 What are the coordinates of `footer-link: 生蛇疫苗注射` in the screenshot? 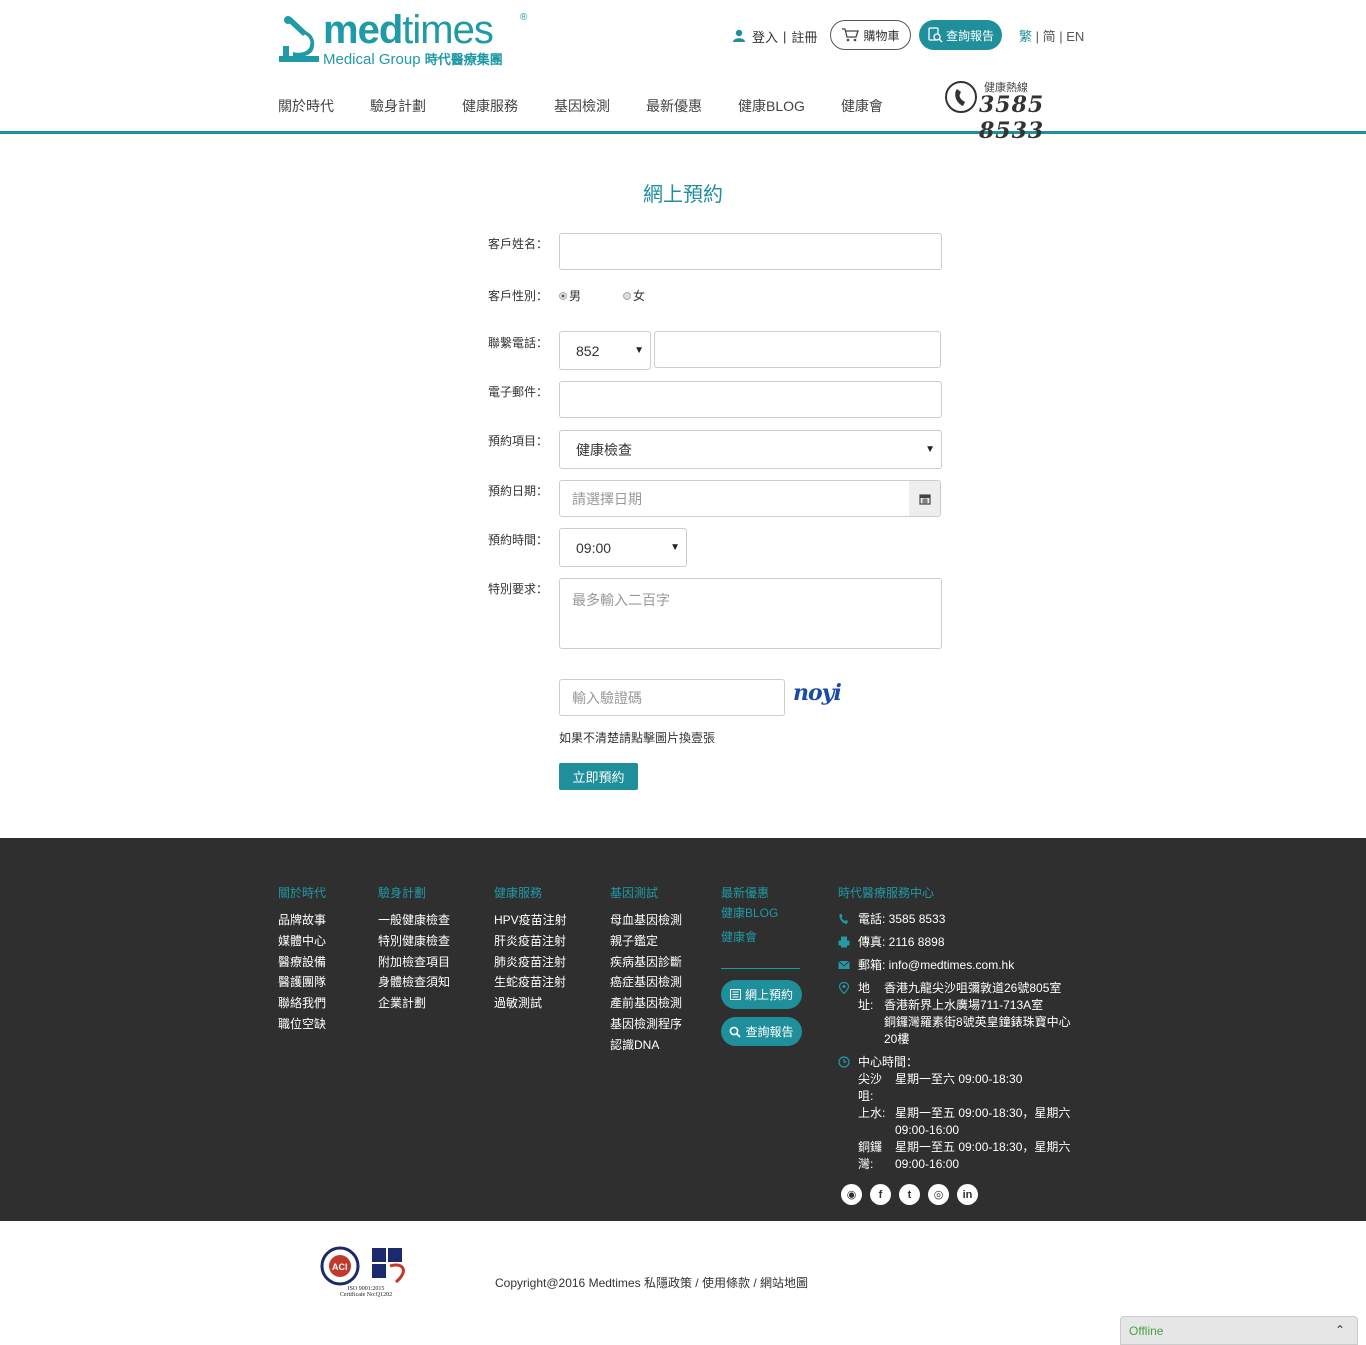 It's located at (530, 982).